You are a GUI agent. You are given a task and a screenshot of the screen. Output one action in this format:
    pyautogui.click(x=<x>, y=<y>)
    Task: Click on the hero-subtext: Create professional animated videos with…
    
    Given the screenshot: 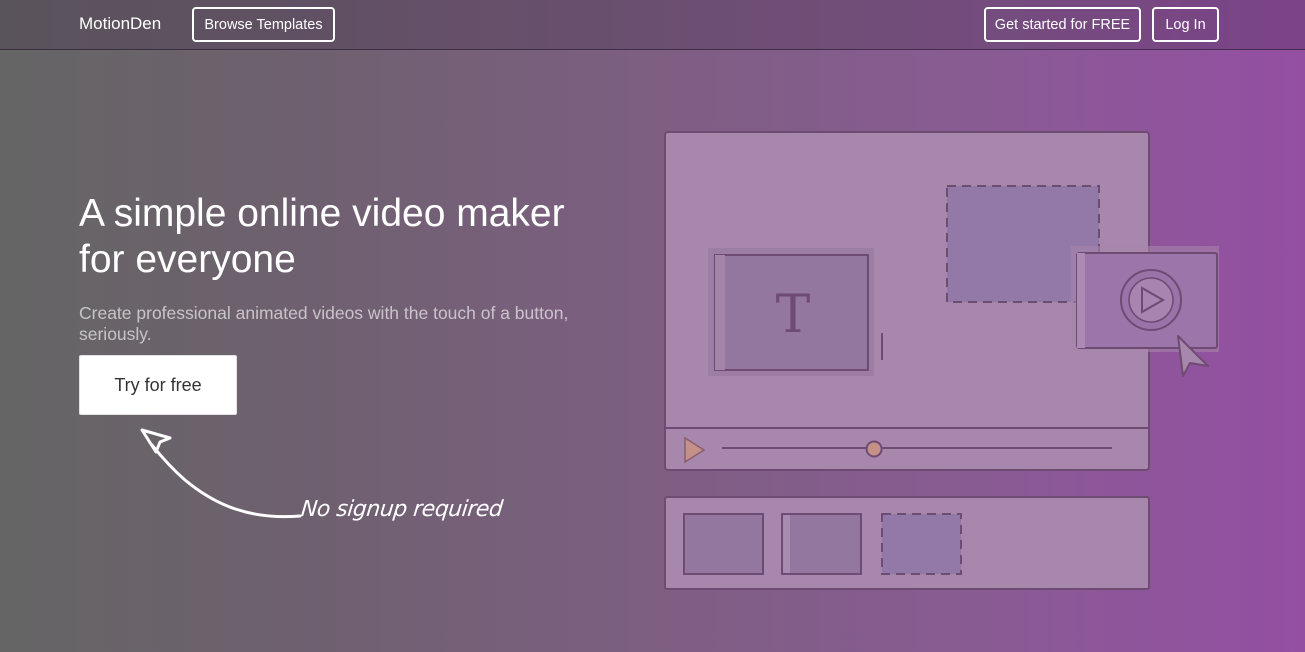 What is the action you would take?
    pyautogui.click(x=324, y=323)
    